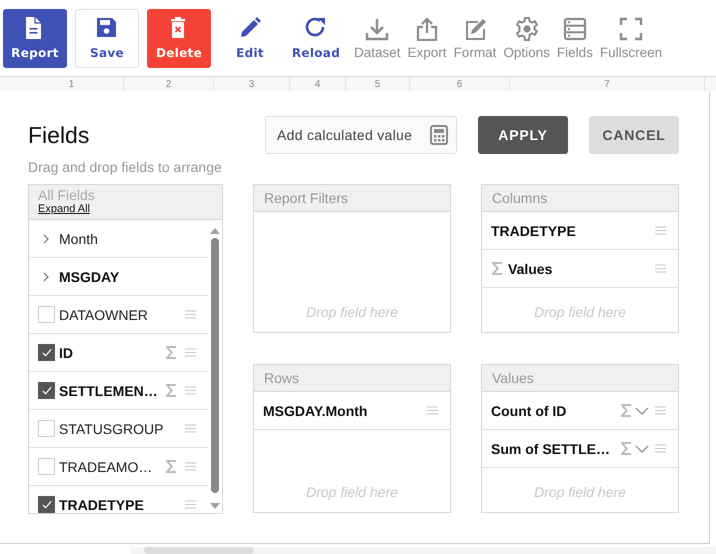  What do you see at coordinates (352, 198) in the screenshot?
I see `zone-header: Report Filters` at bounding box center [352, 198].